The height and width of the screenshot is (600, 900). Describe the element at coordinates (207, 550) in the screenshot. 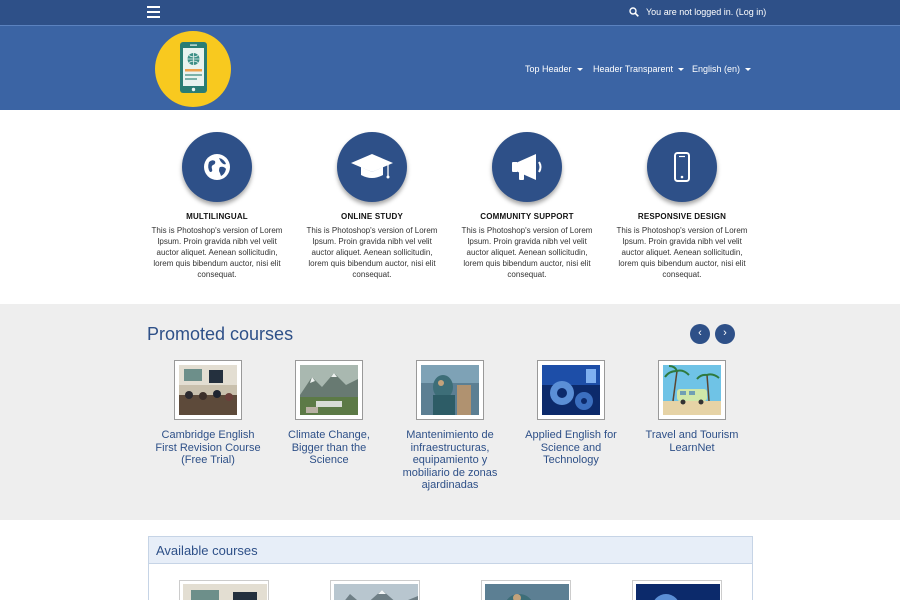

I see `available-courses-title: Available courses` at that location.